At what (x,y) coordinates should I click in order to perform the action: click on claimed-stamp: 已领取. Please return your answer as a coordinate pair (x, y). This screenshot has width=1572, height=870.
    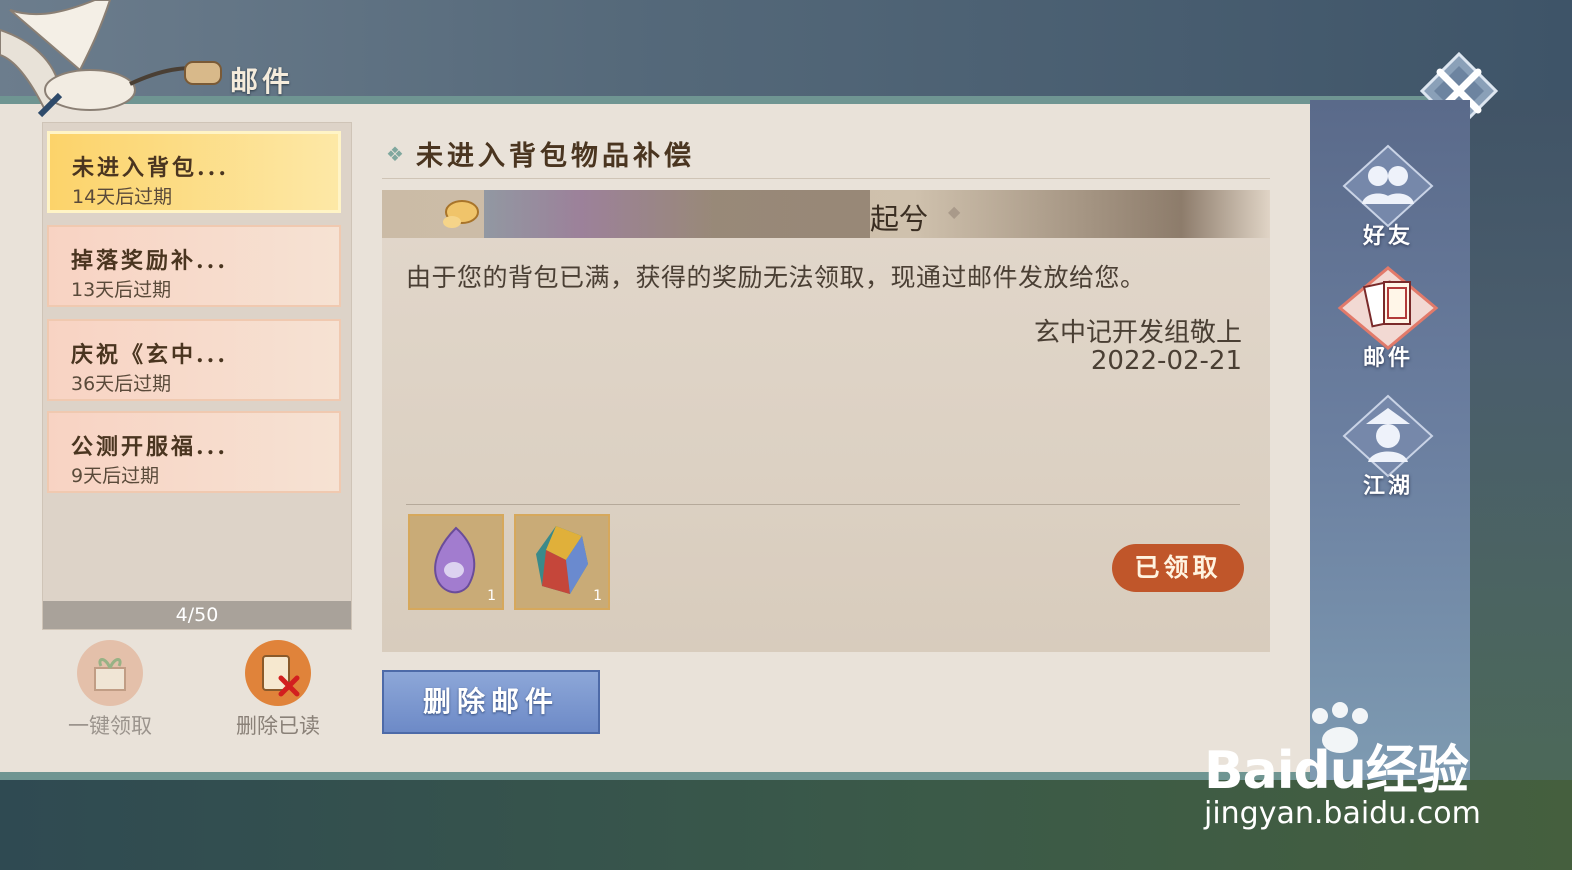
    Looking at the image, I should click on (1178, 568).